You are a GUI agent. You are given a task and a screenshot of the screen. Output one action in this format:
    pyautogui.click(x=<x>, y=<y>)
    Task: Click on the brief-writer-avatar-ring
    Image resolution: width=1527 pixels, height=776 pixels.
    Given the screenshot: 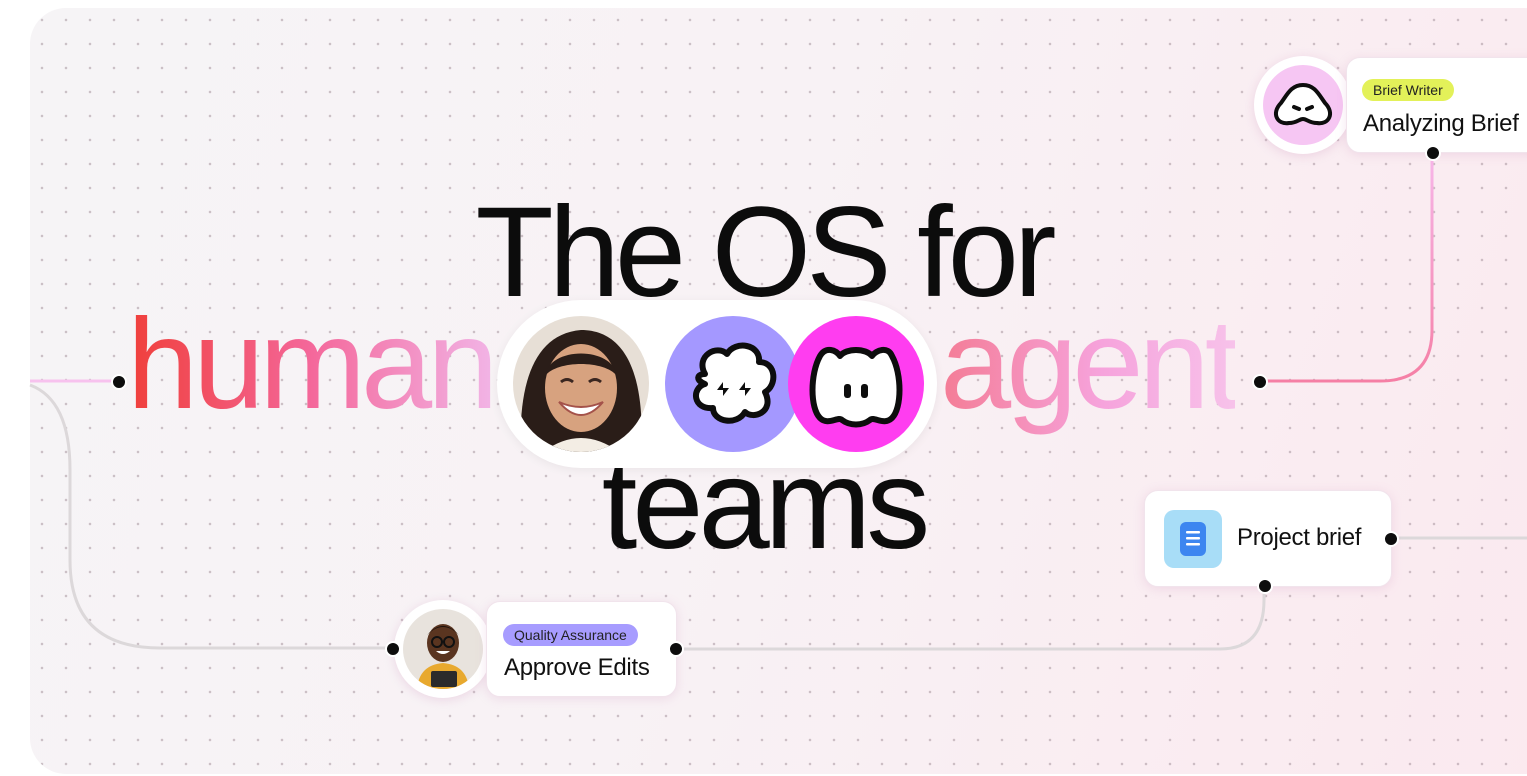 What is the action you would take?
    pyautogui.click(x=1303, y=105)
    